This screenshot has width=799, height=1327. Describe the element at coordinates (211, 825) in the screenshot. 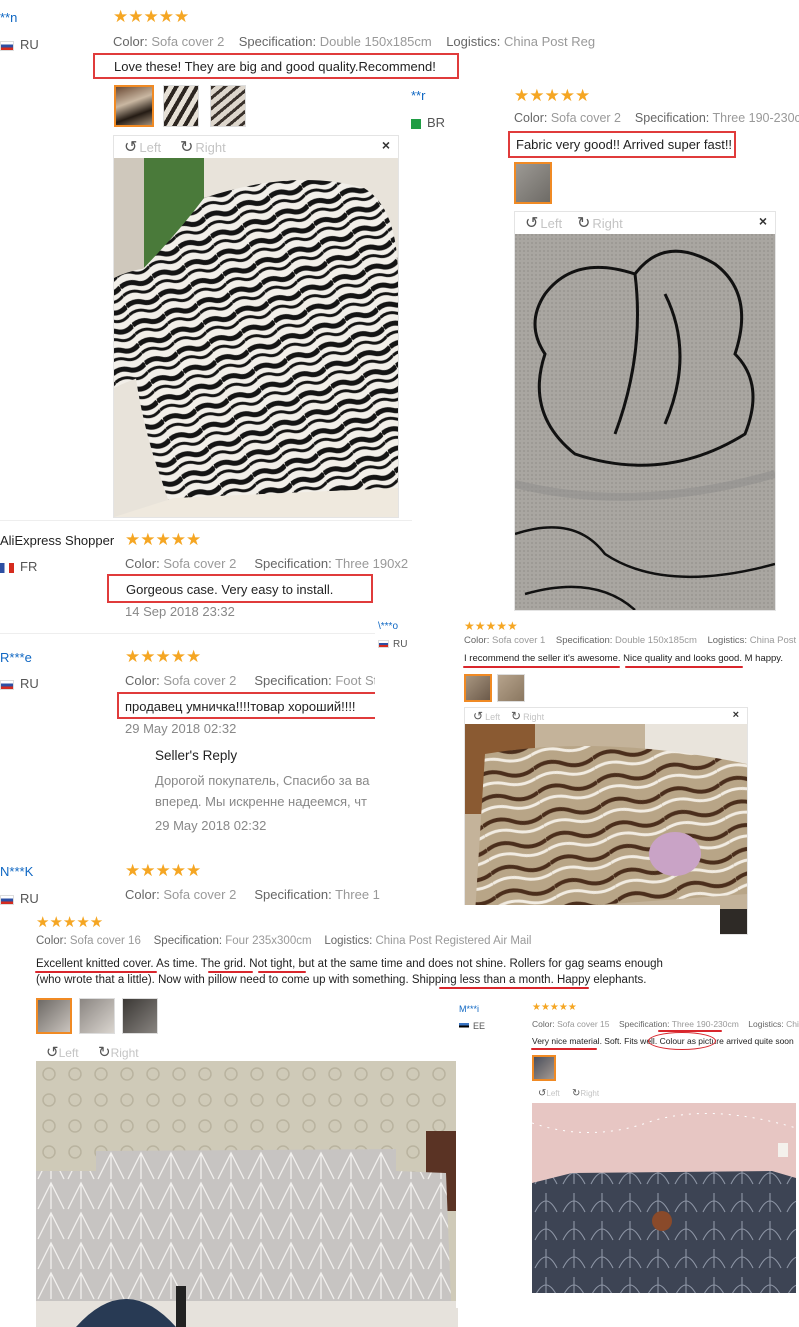

I see `seller-reply-date: 29 May 2018 02:32` at that location.